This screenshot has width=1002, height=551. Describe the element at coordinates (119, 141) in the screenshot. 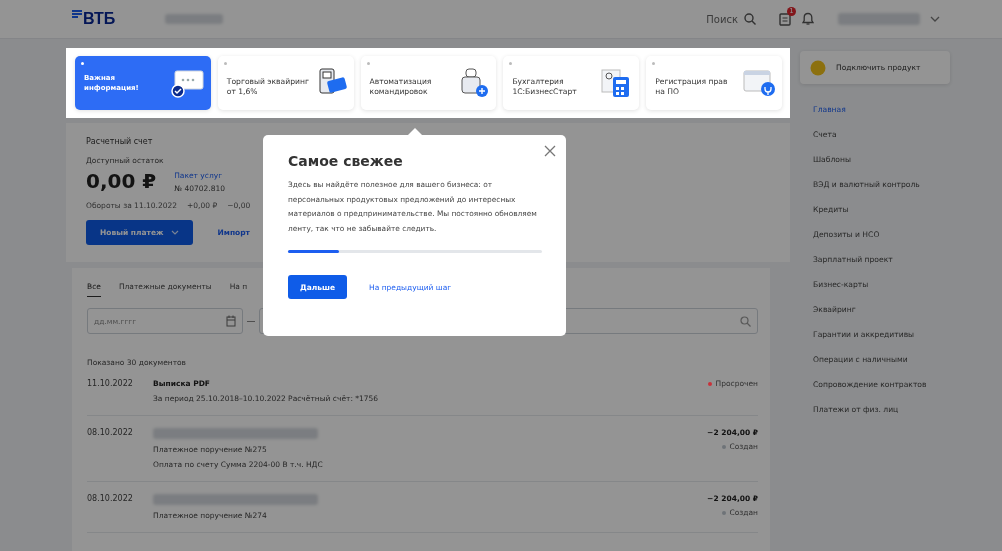

I see `account-title: Расчетный счет` at that location.